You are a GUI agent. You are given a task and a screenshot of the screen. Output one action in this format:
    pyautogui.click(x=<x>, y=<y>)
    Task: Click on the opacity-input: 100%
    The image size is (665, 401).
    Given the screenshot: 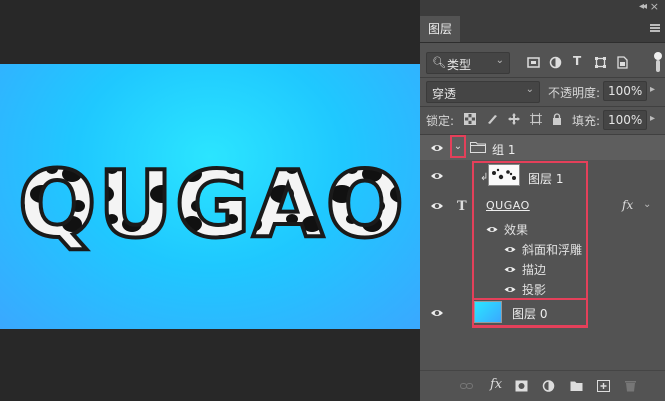 What is the action you would take?
    pyautogui.click(x=625, y=91)
    